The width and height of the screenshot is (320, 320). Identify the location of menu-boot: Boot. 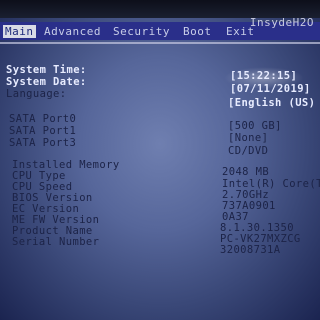
(197, 31).